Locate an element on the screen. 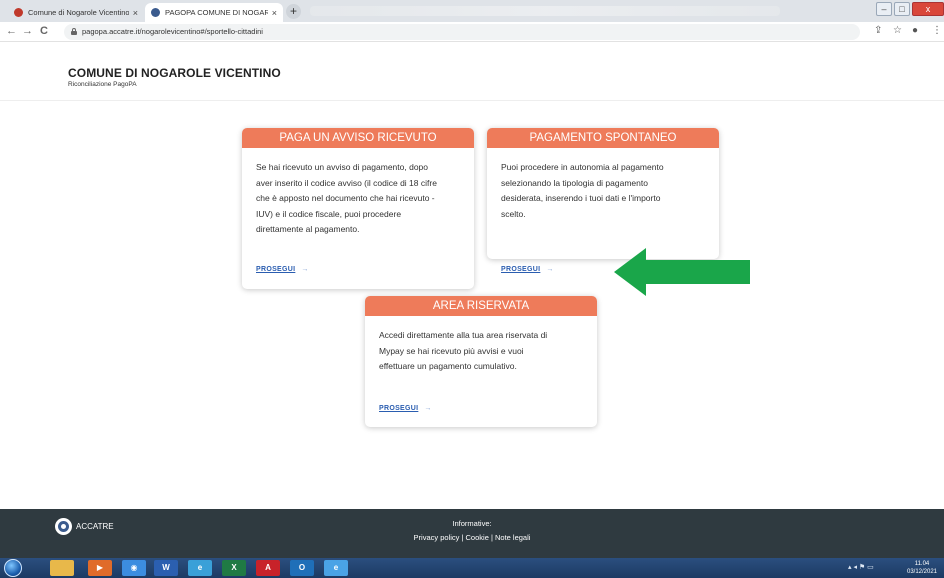 This screenshot has height=578, width=944. back-icon: ← is located at coordinates (11, 31).